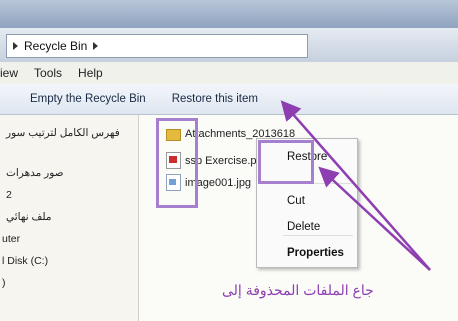  I want to click on annotation-caption: جاع الملفات المحذوفة إلى, so click(298, 290).